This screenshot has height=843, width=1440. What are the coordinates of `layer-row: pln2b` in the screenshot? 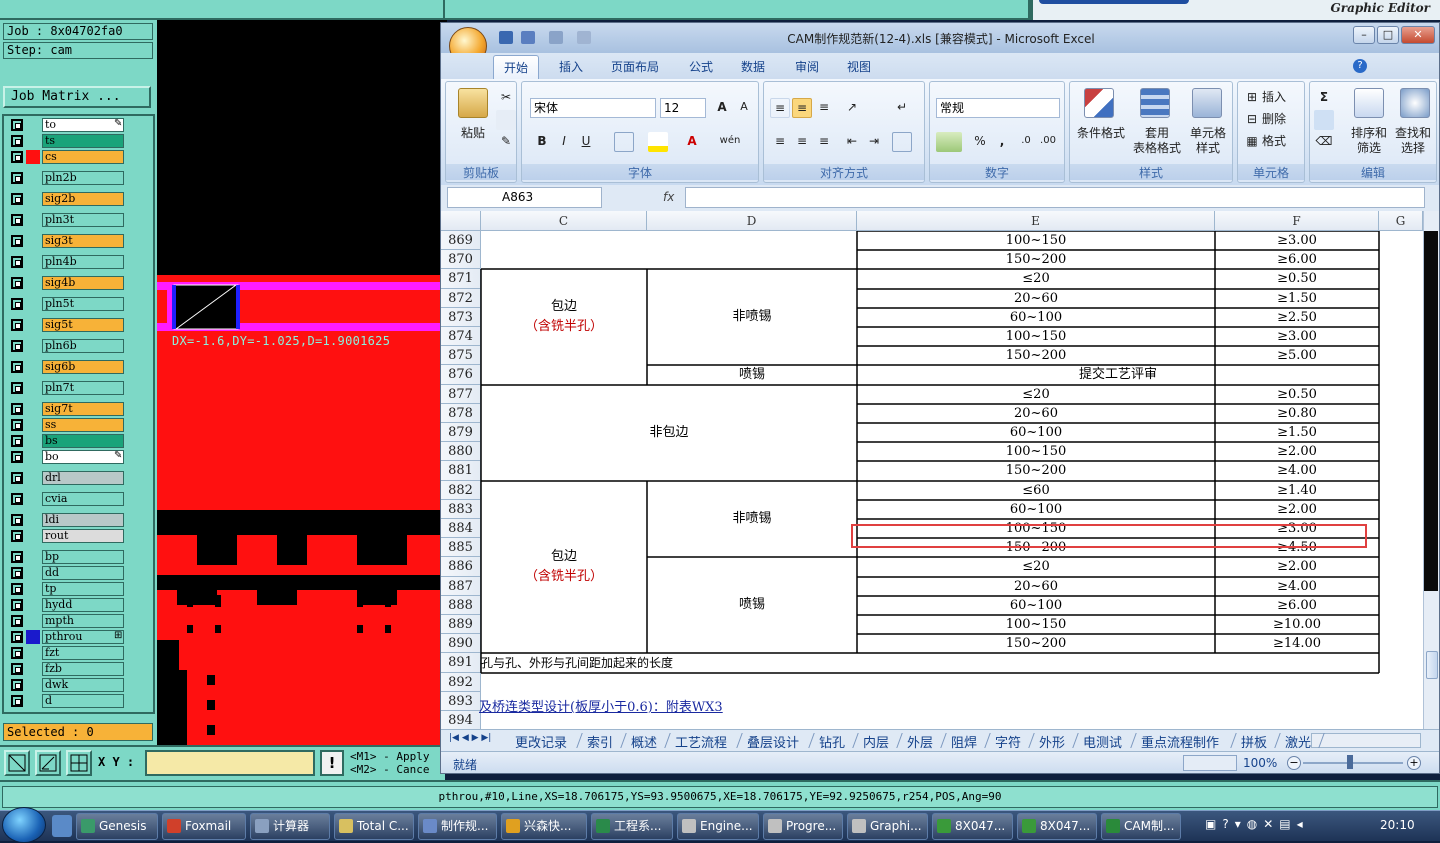 It's located at (80, 178).